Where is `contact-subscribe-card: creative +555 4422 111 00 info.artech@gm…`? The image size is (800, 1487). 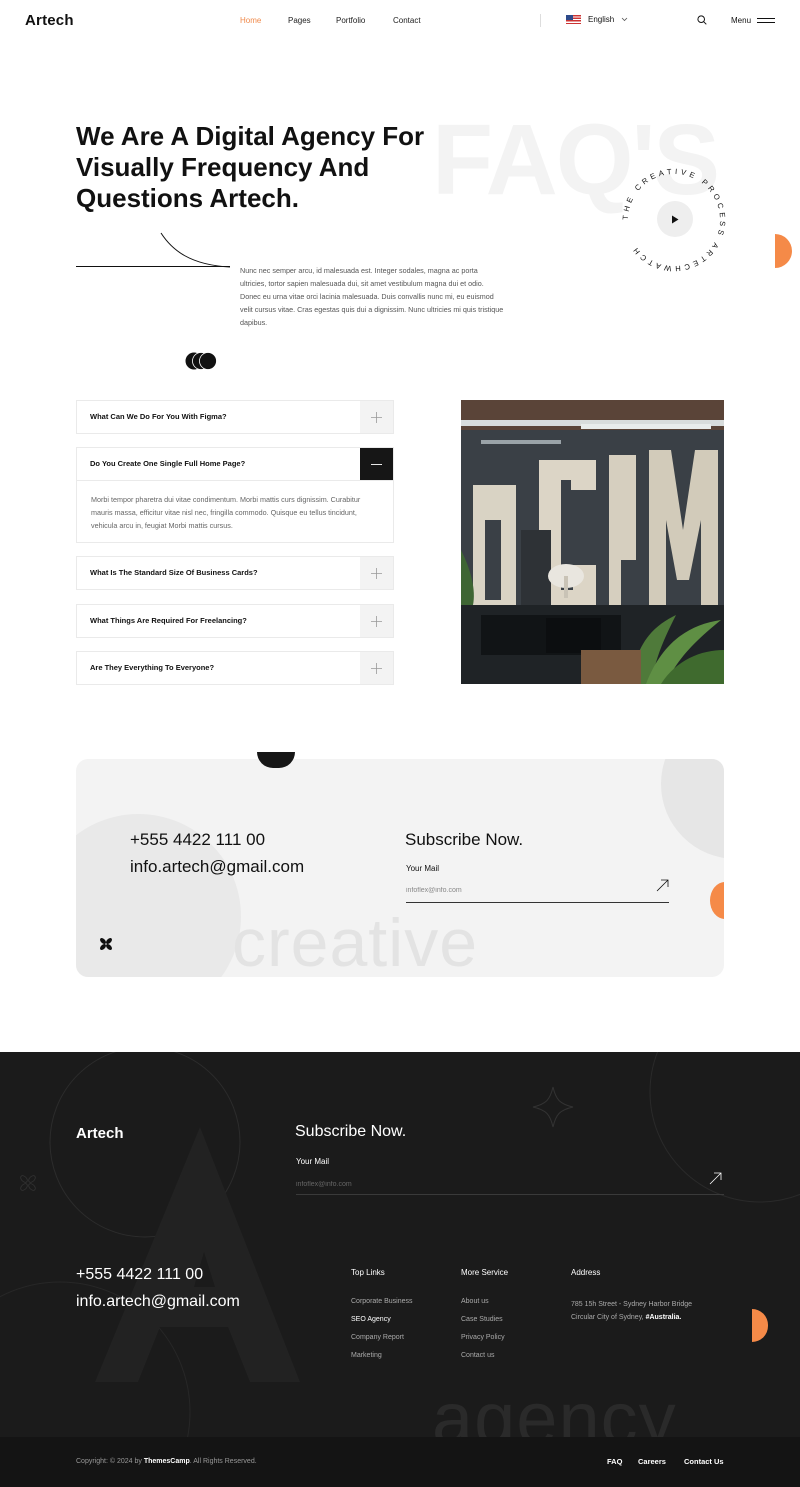
contact-subscribe-card: creative +555 4422 111 00 info.artech@gm… is located at coordinates (400, 868).